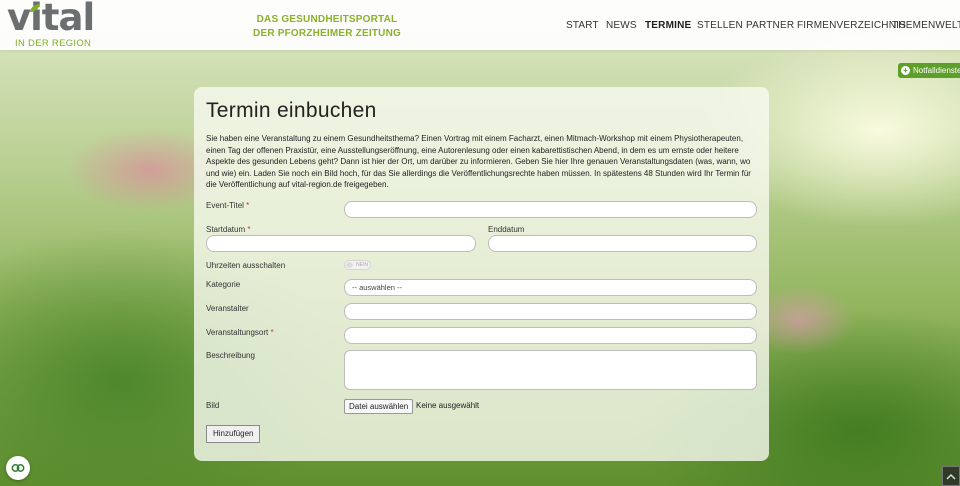 This screenshot has width=960, height=486. I want to click on description-label: Beschreibung, so click(230, 355).